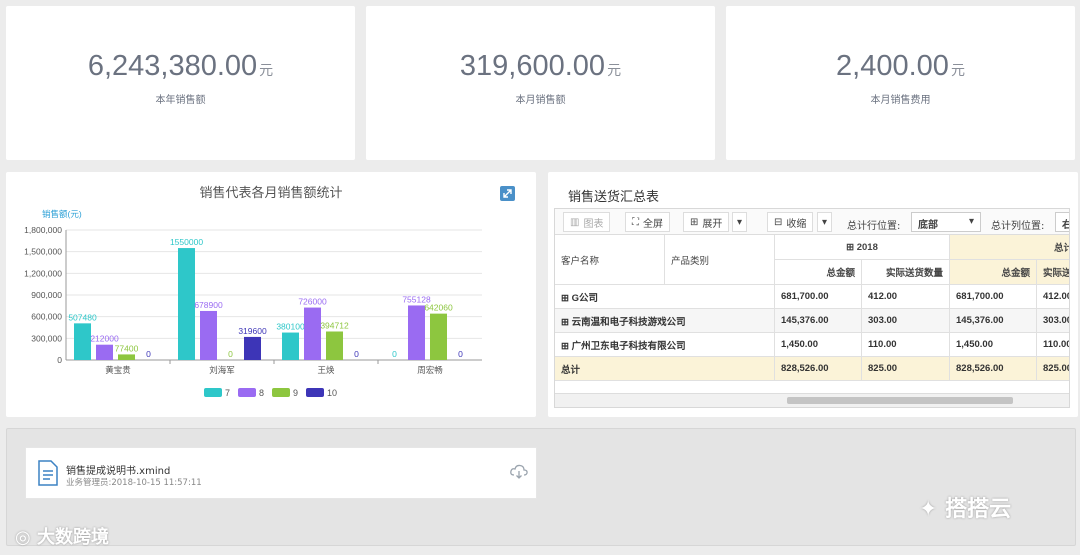 This screenshot has height=555, width=1080. I want to click on row-qty: 412.00, so click(906, 297).